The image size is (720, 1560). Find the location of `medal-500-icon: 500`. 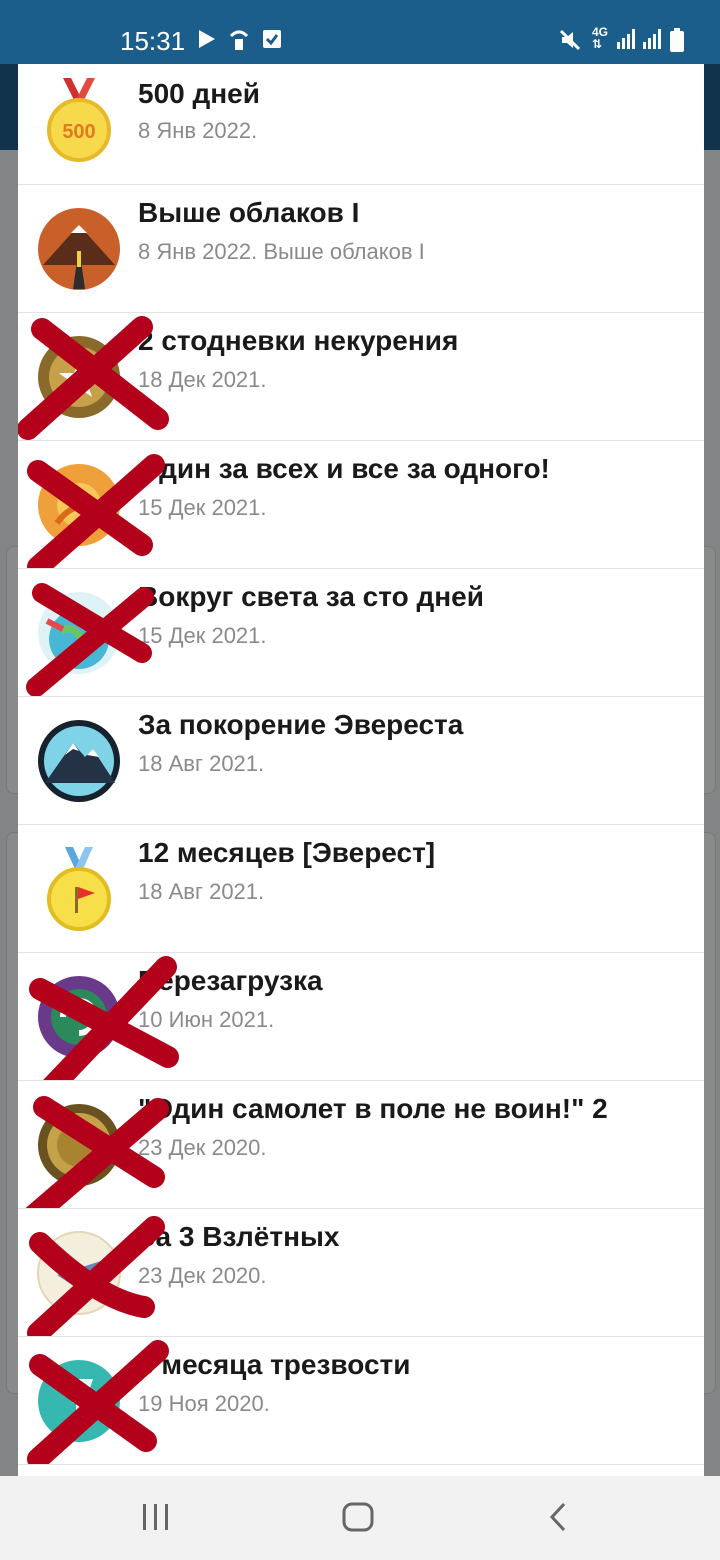

medal-500-icon: 500 is located at coordinates (79, 120).